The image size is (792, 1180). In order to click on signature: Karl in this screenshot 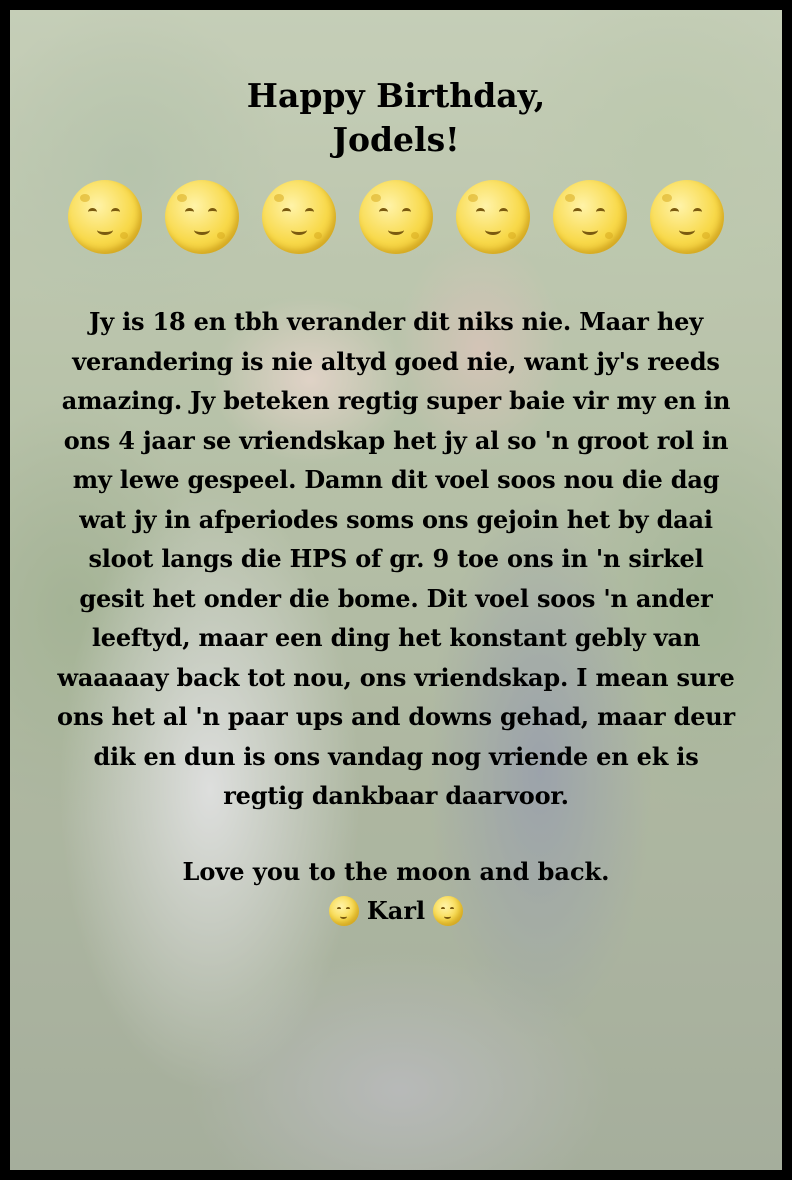, I will do `click(396, 910)`.